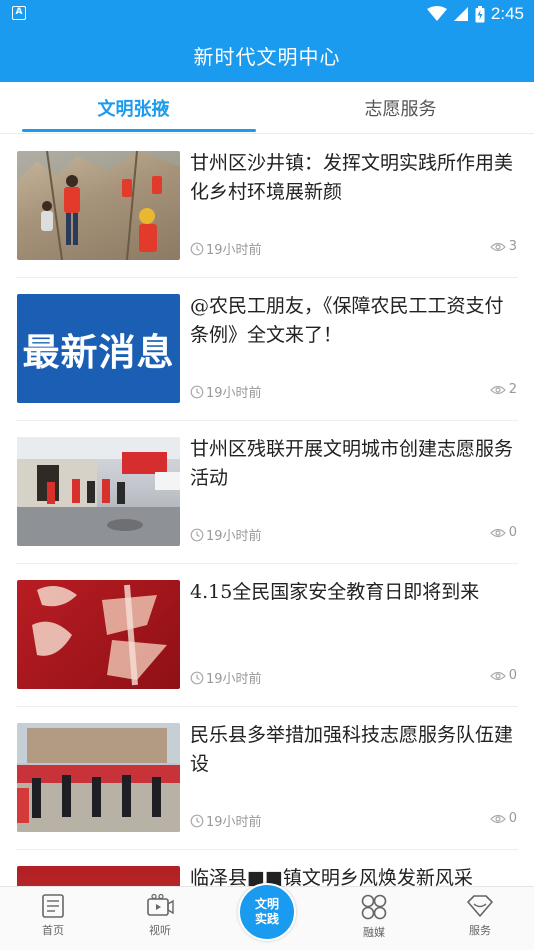  What do you see at coordinates (480, 906) in the screenshot?
I see `service-diamond-icon` at bounding box center [480, 906].